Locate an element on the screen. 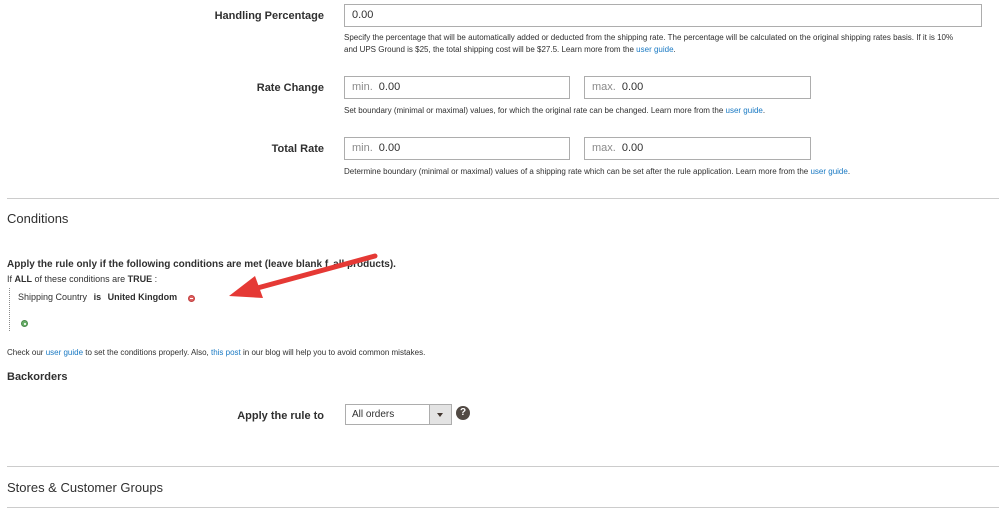 The image size is (999, 509). if-text: If is located at coordinates (10, 279).